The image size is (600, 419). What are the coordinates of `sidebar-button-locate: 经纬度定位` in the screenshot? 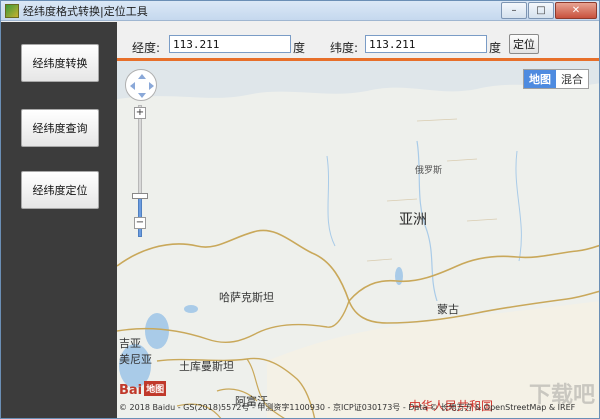 It's located at (60, 190).